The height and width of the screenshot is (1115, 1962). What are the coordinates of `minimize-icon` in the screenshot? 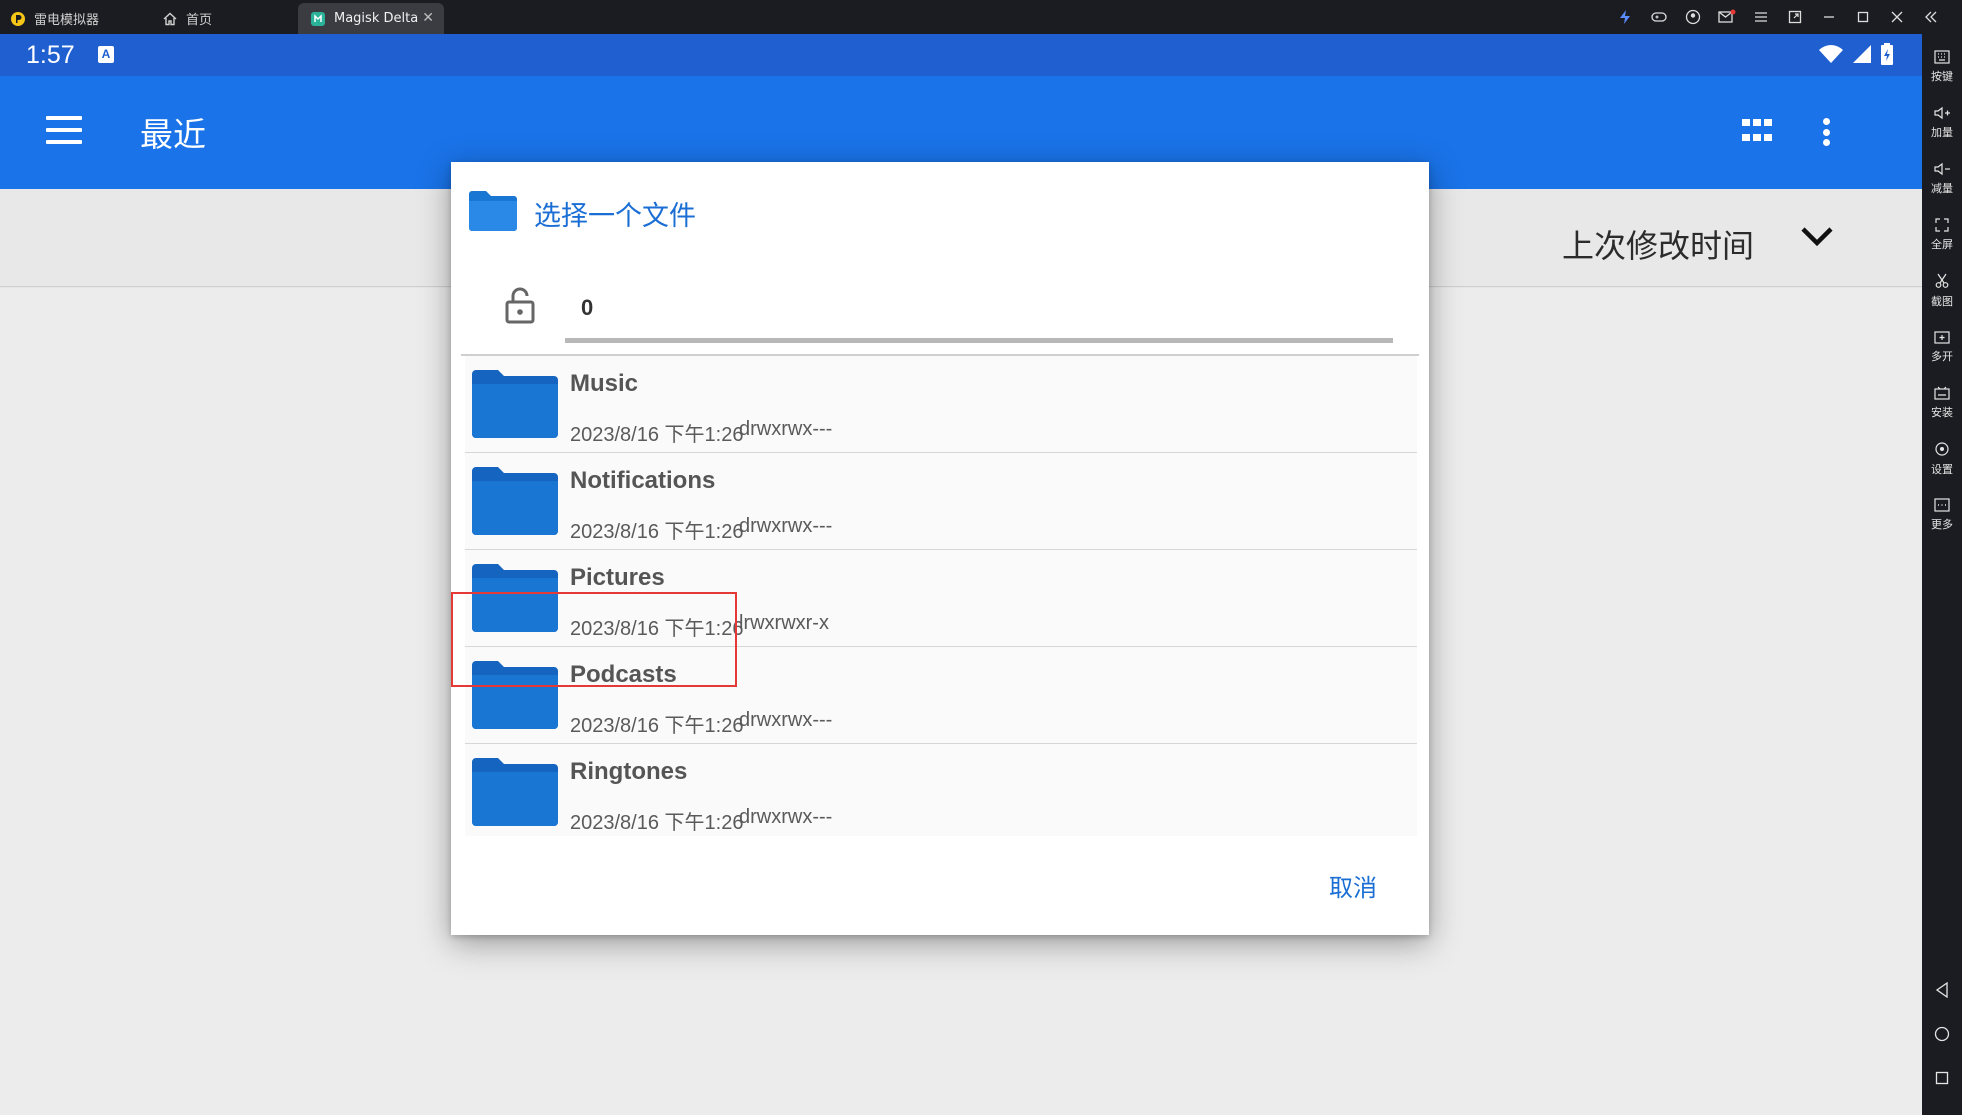 It's located at (1829, 17).